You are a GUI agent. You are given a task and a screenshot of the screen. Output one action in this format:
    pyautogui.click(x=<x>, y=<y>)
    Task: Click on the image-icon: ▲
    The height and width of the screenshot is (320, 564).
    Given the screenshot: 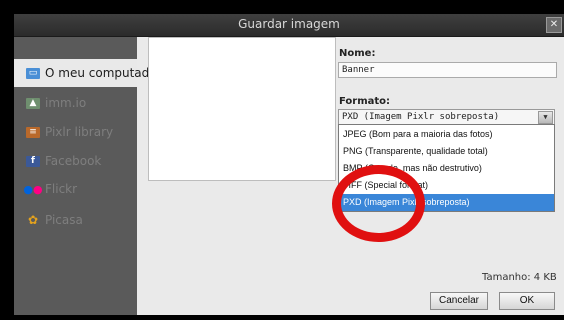 What is the action you would take?
    pyautogui.click(x=33, y=103)
    